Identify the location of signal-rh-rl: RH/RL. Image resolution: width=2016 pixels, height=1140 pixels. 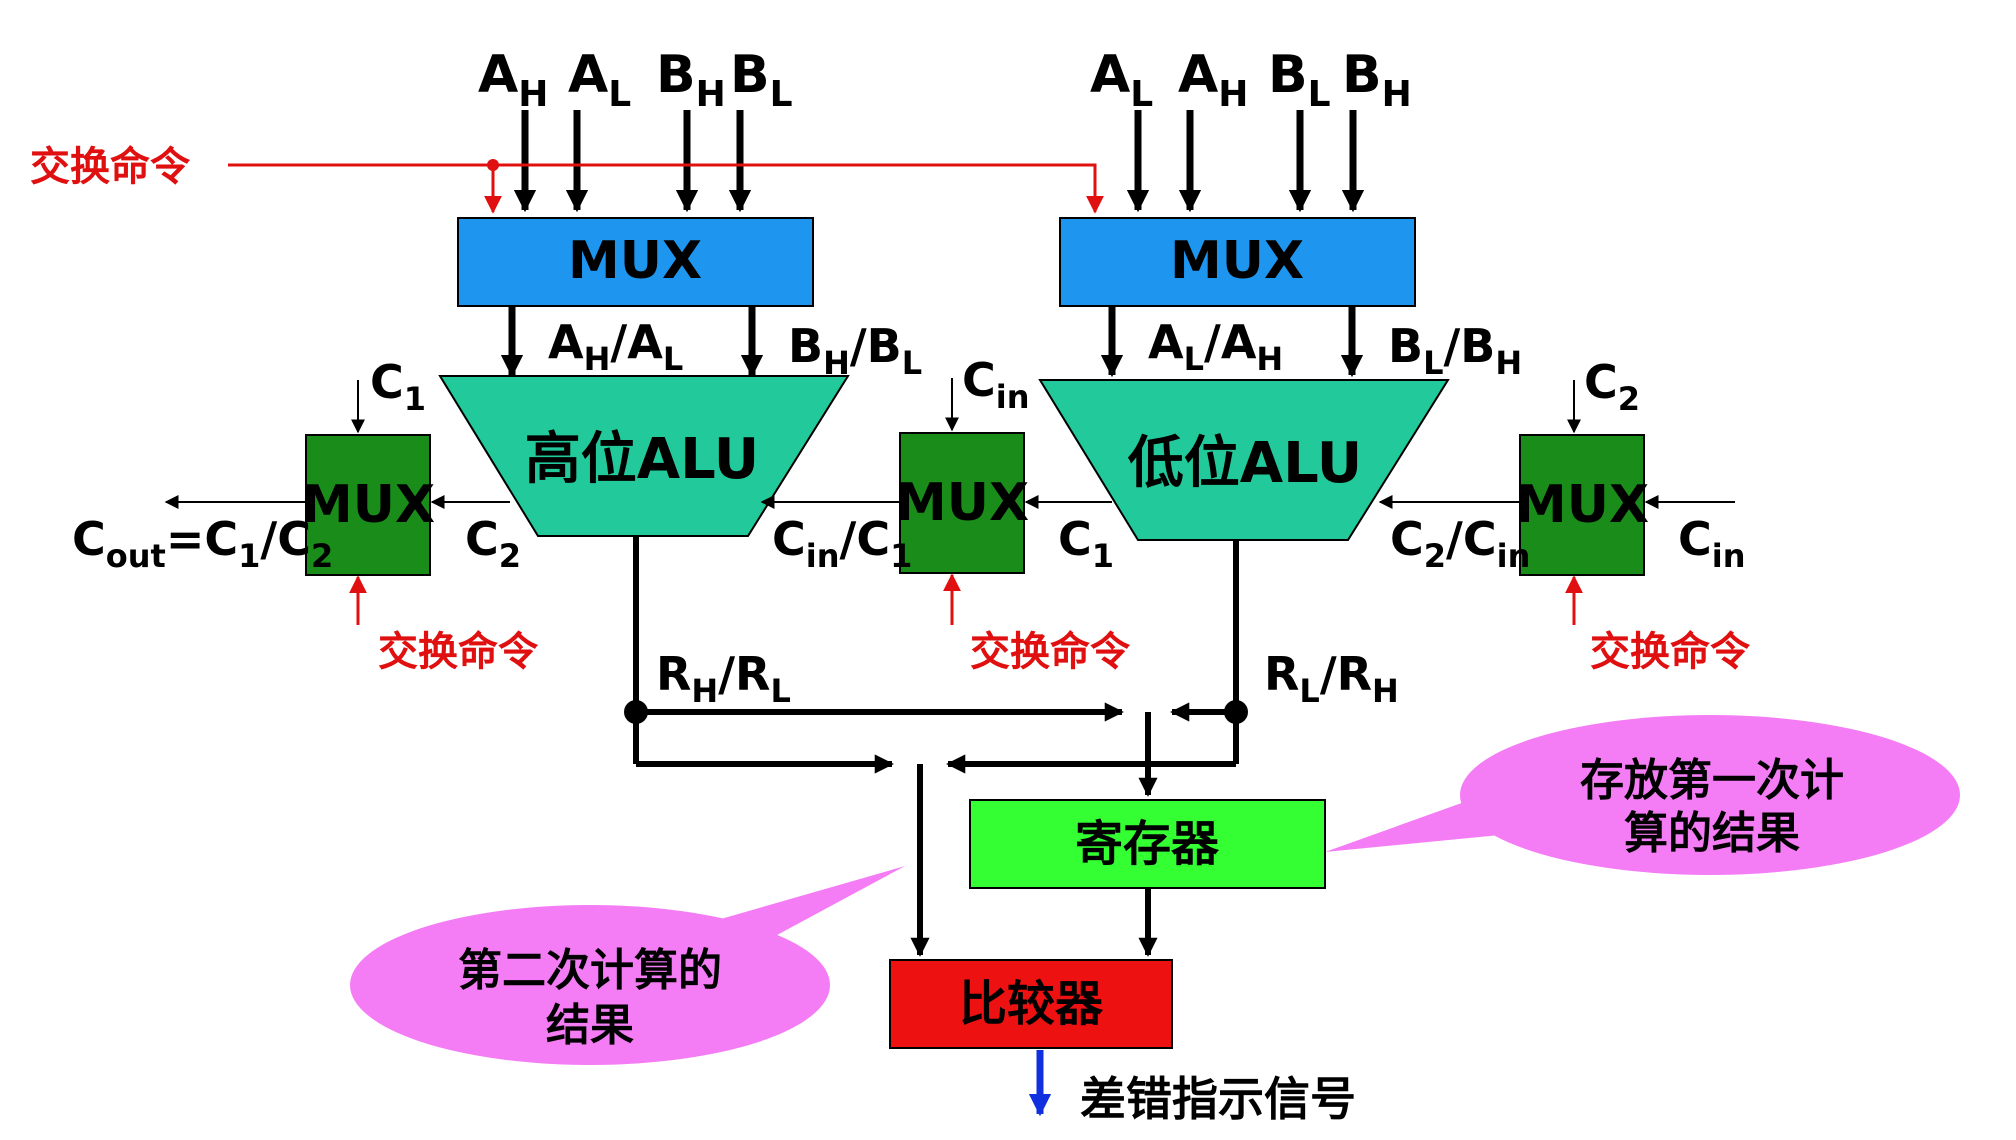
(723, 678).